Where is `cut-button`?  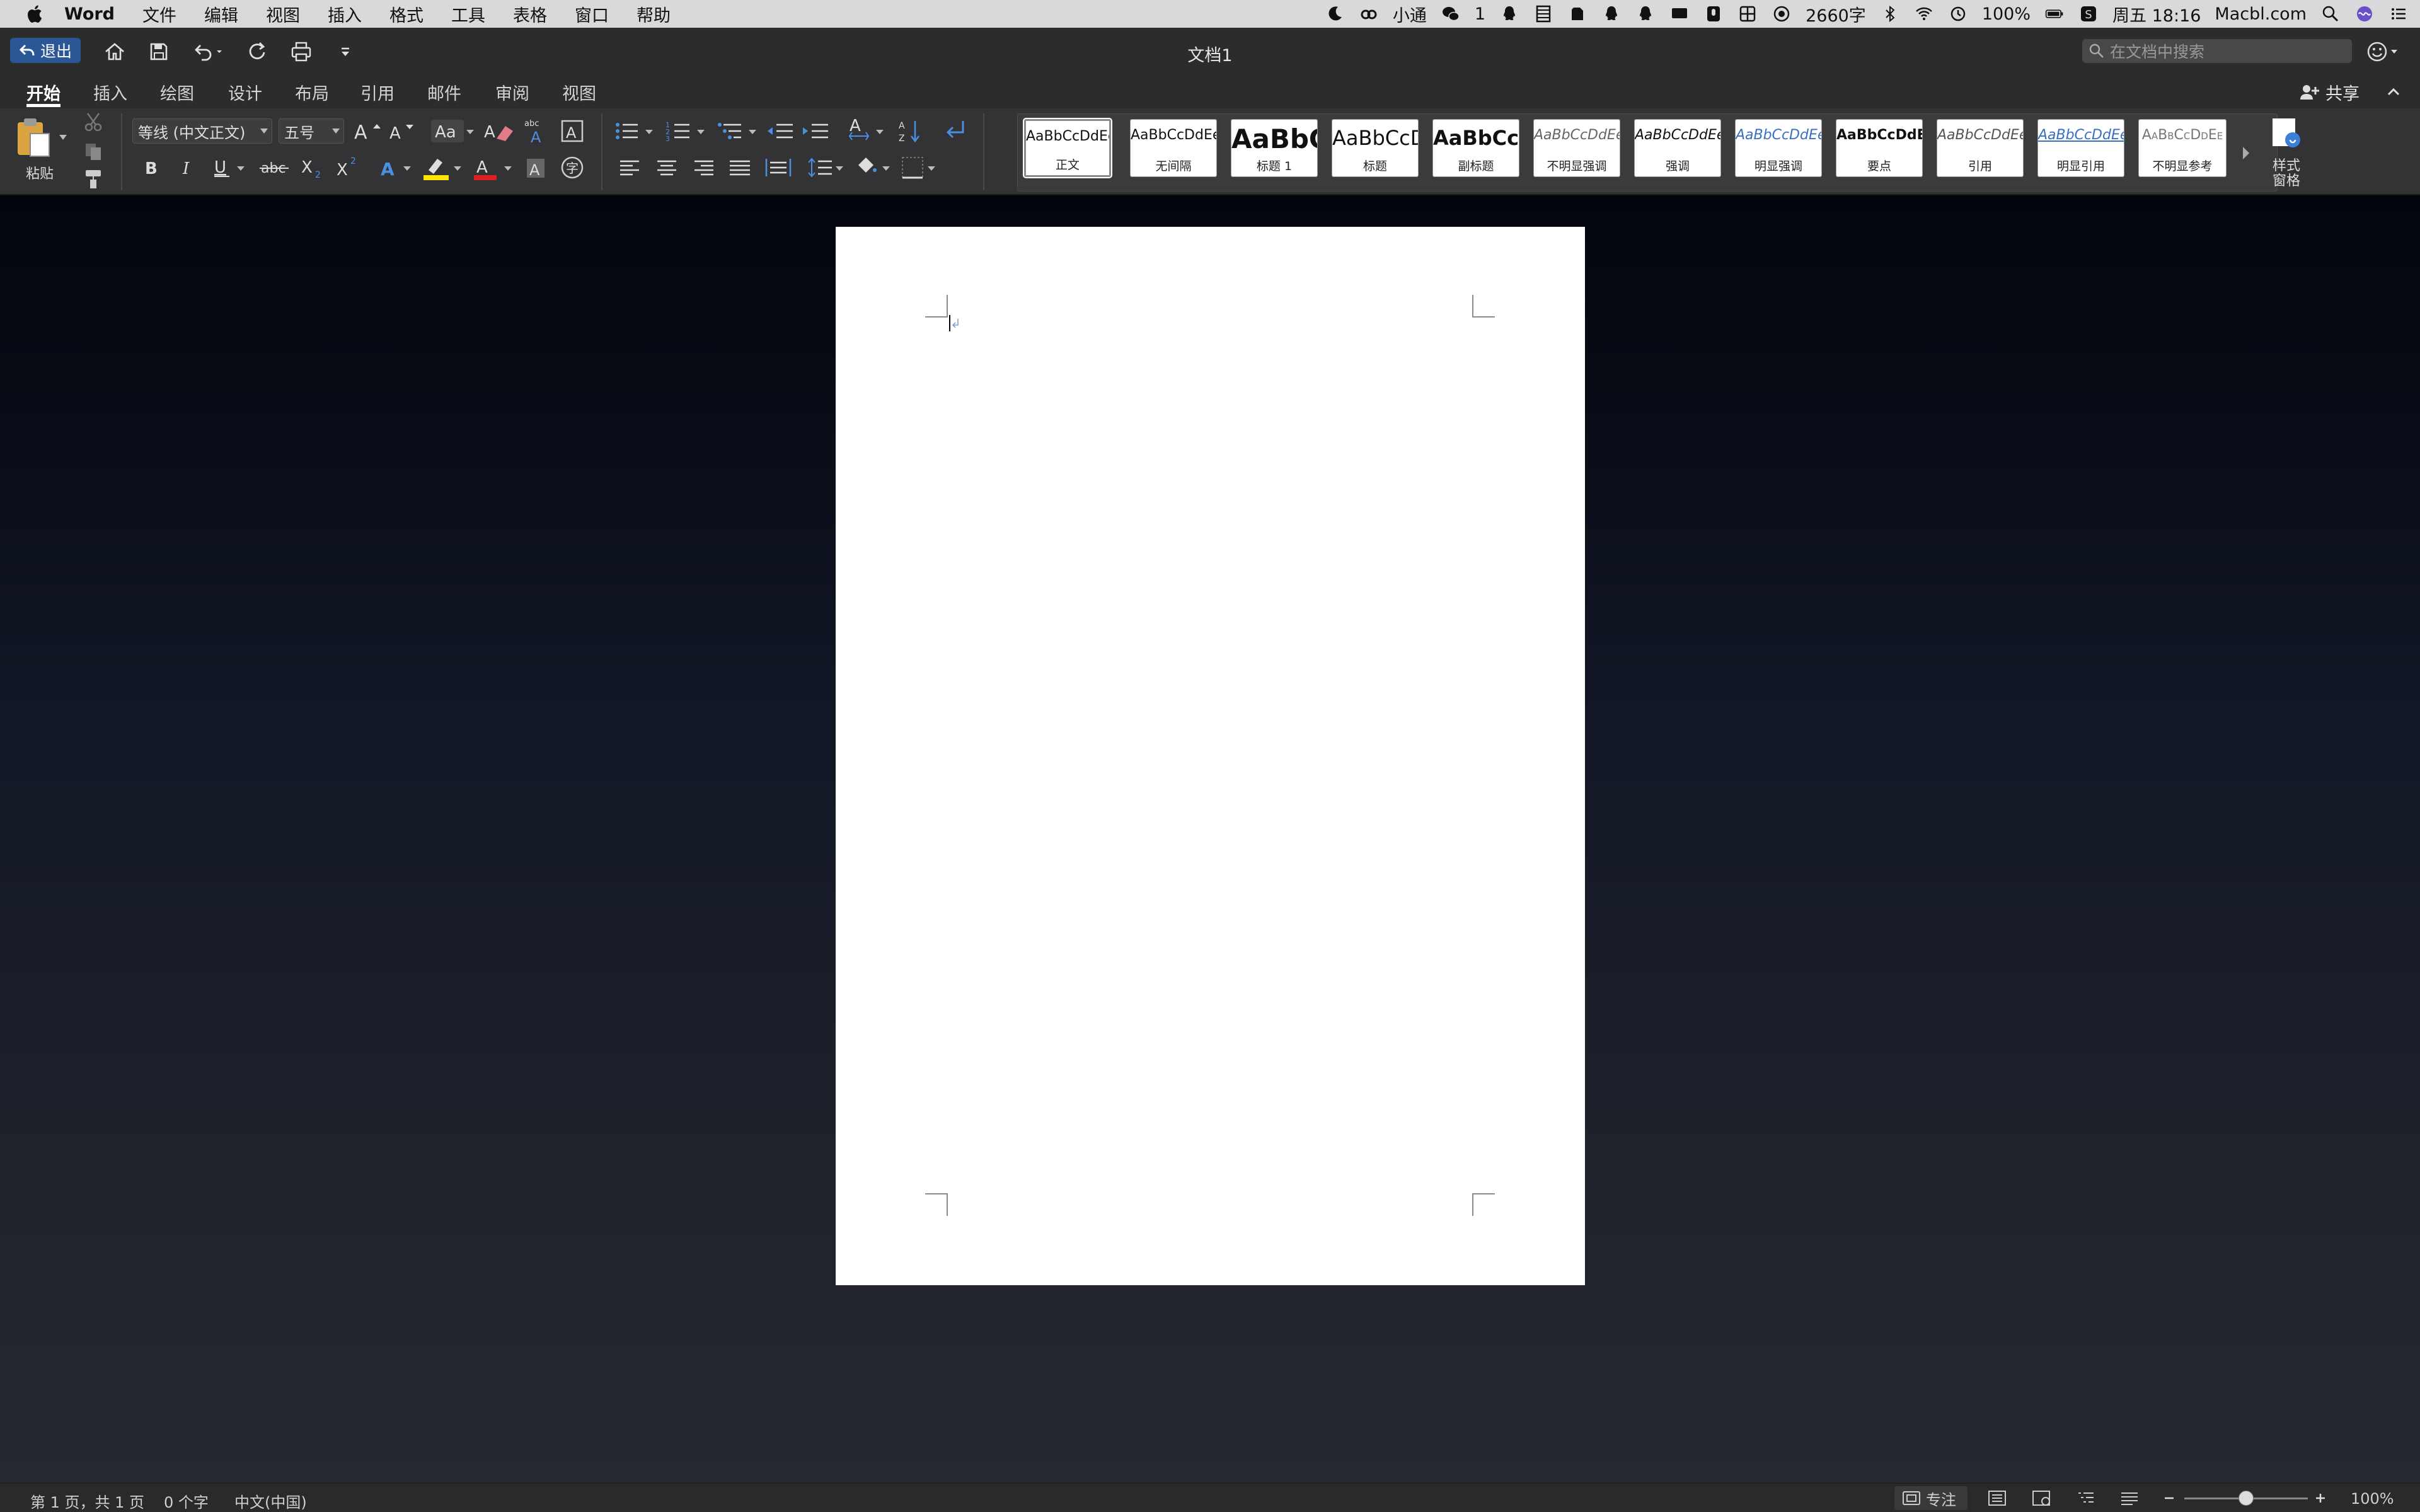
cut-button is located at coordinates (94, 122).